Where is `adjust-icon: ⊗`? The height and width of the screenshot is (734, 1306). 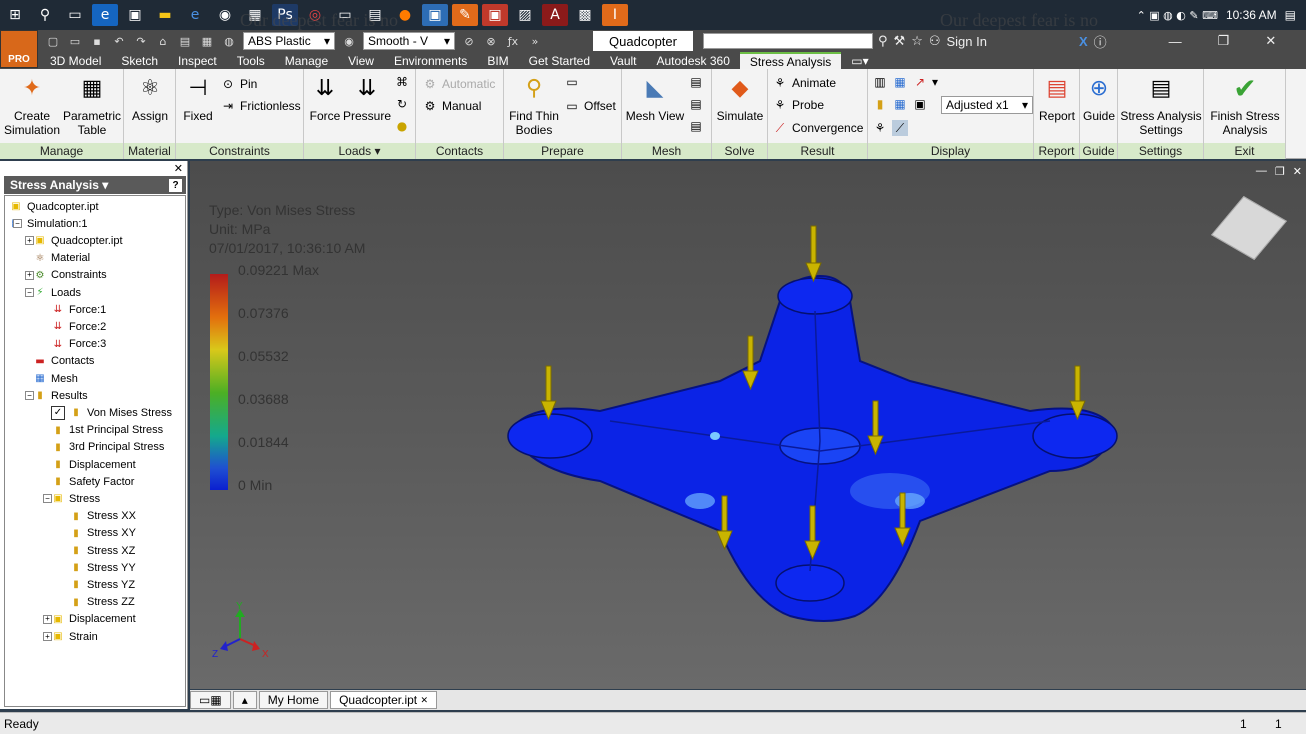
adjust-icon: ⊗ is located at coordinates (491, 41).